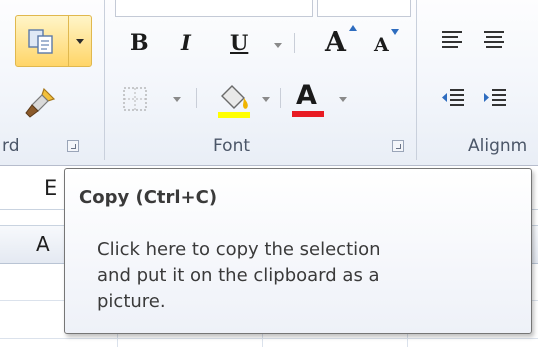  I want to click on decrease-indent-icon, so click(453, 99).